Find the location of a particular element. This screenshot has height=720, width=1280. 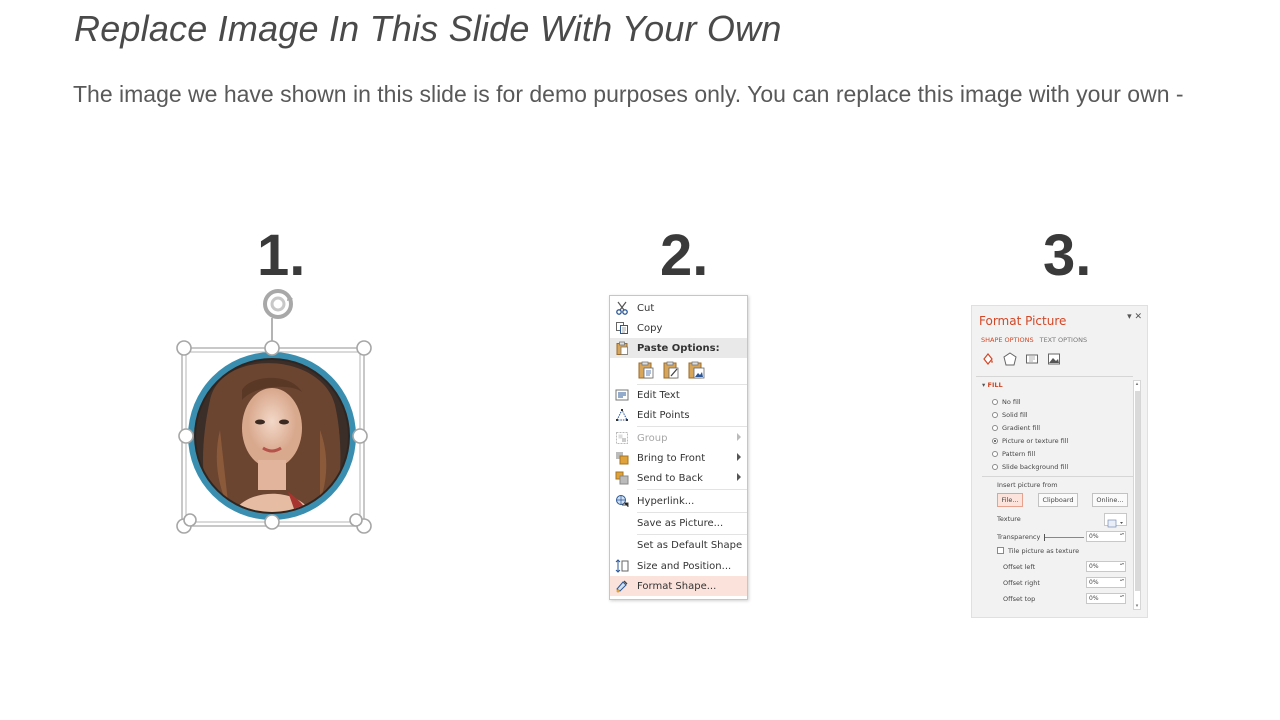

step-number-1: 1. is located at coordinates (281, 255).